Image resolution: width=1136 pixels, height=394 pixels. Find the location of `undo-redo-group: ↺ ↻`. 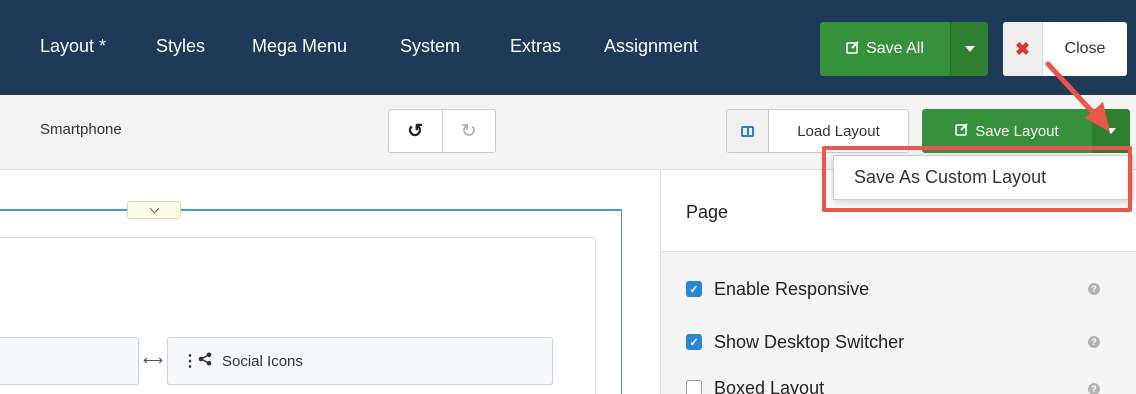

undo-redo-group: ↺ ↻ is located at coordinates (442, 131).